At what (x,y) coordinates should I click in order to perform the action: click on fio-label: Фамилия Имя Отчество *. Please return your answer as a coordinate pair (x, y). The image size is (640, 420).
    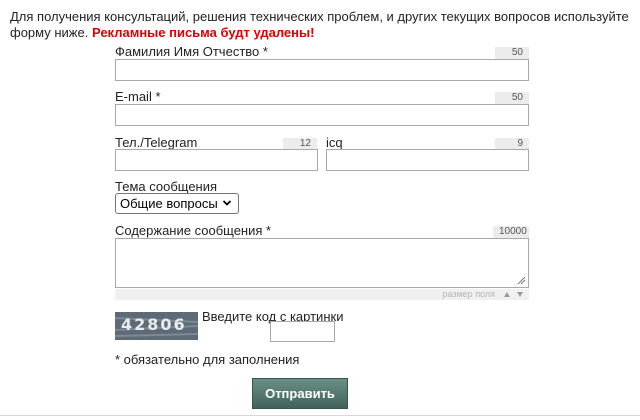
    Looking at the image, I should click on (191, 51).